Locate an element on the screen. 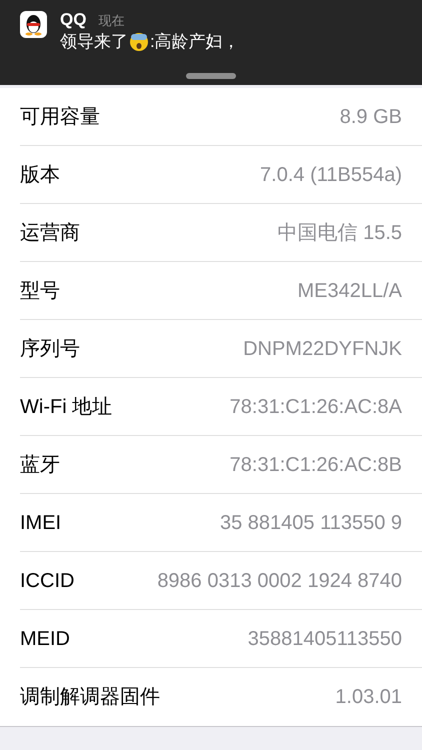 The width and height of the screenshot is (422, 750). notification-time: 现在 is located at coordinates (111, 21).